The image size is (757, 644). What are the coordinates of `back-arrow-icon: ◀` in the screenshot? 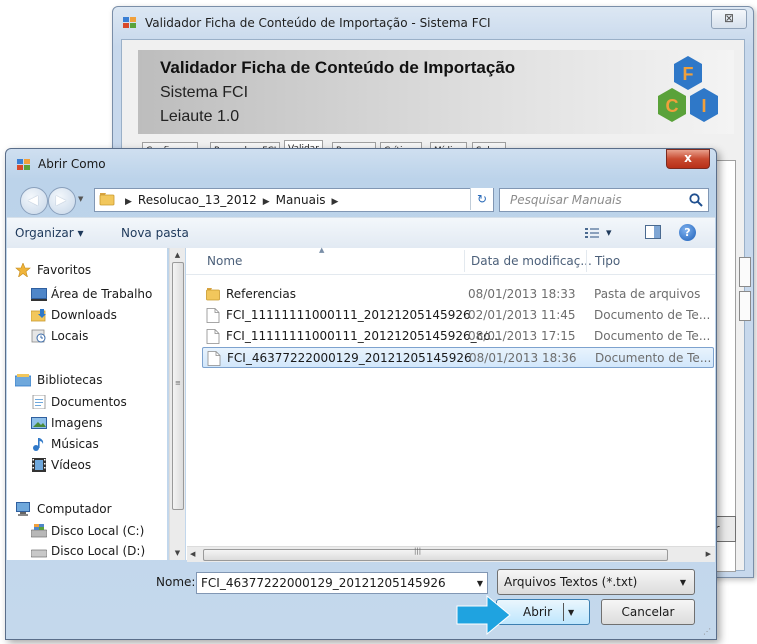 It's located at (33, 200).